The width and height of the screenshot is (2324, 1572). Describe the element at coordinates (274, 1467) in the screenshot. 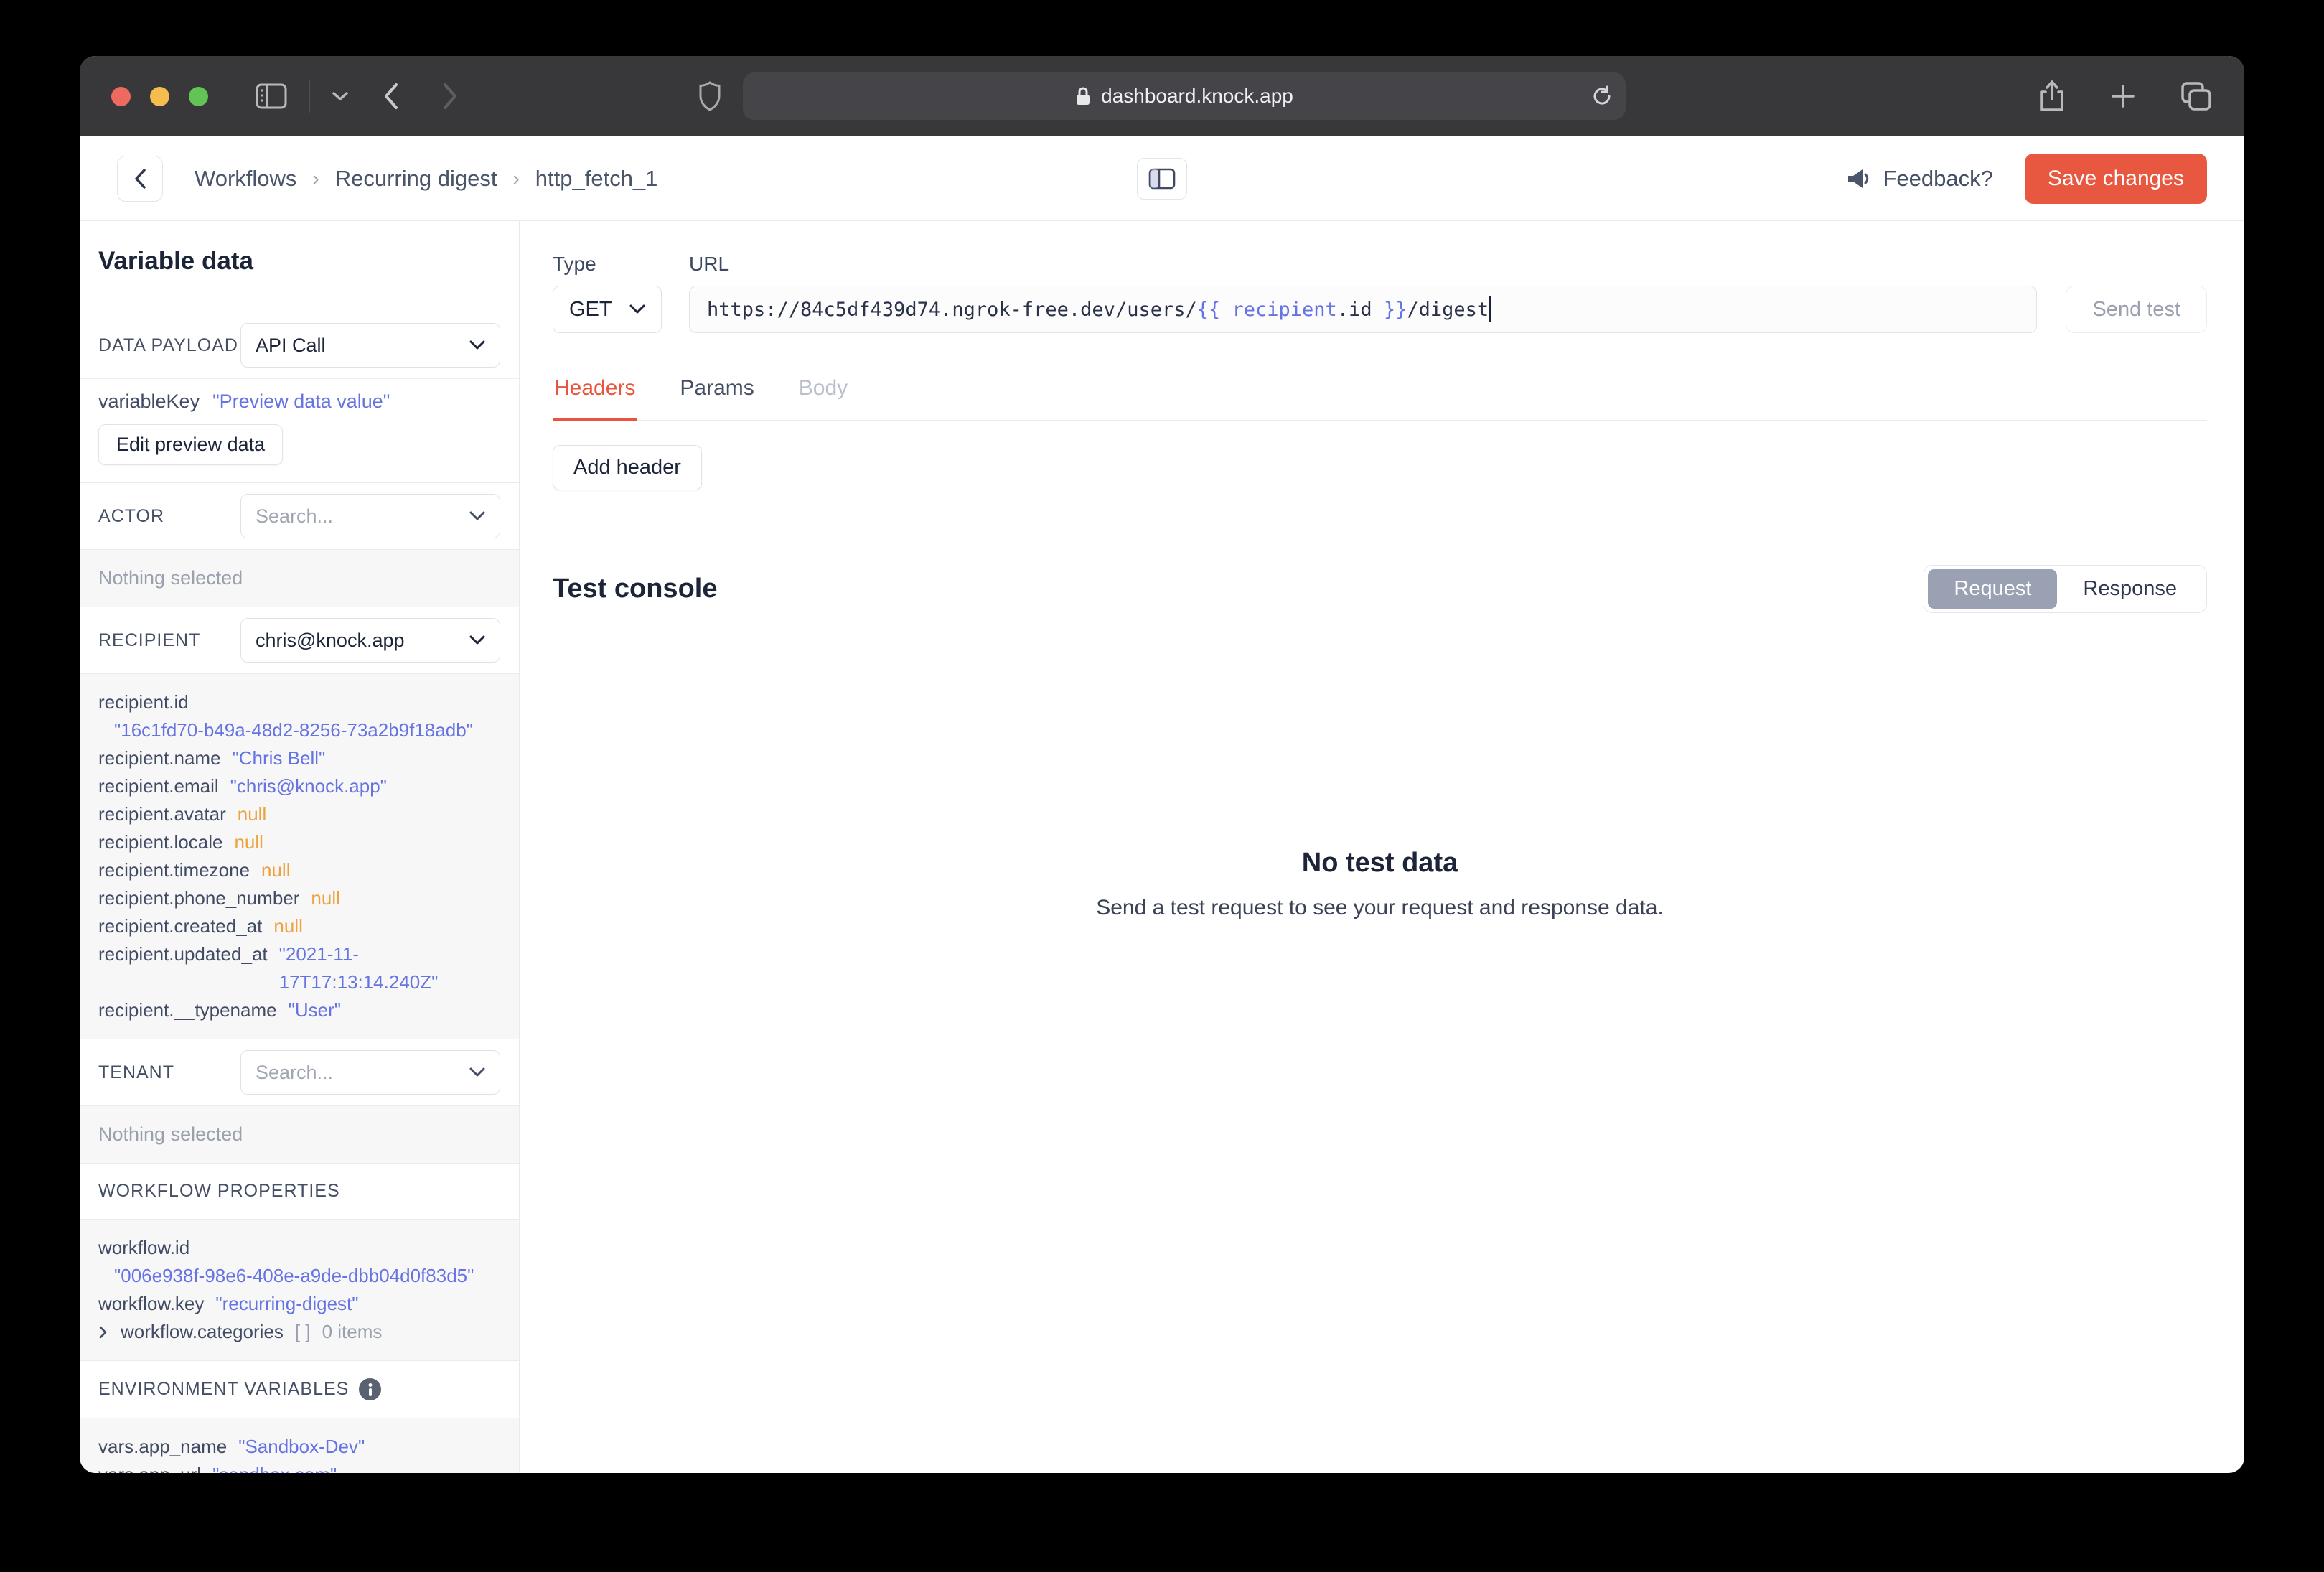

I see `field-value: "sandbox.com"` at that location.